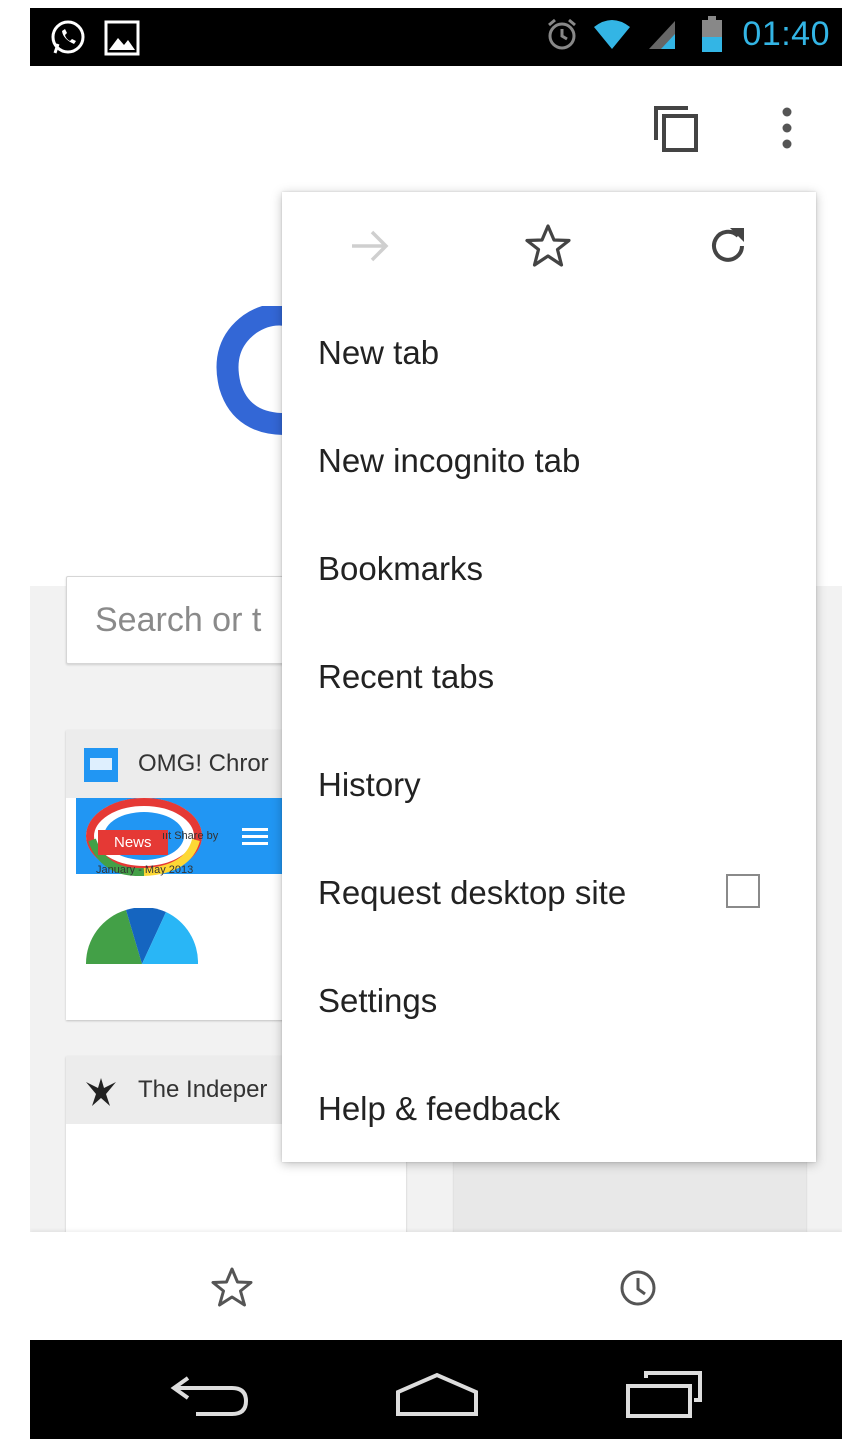  I want to click on whatsapp-icon, so click(68, 38).